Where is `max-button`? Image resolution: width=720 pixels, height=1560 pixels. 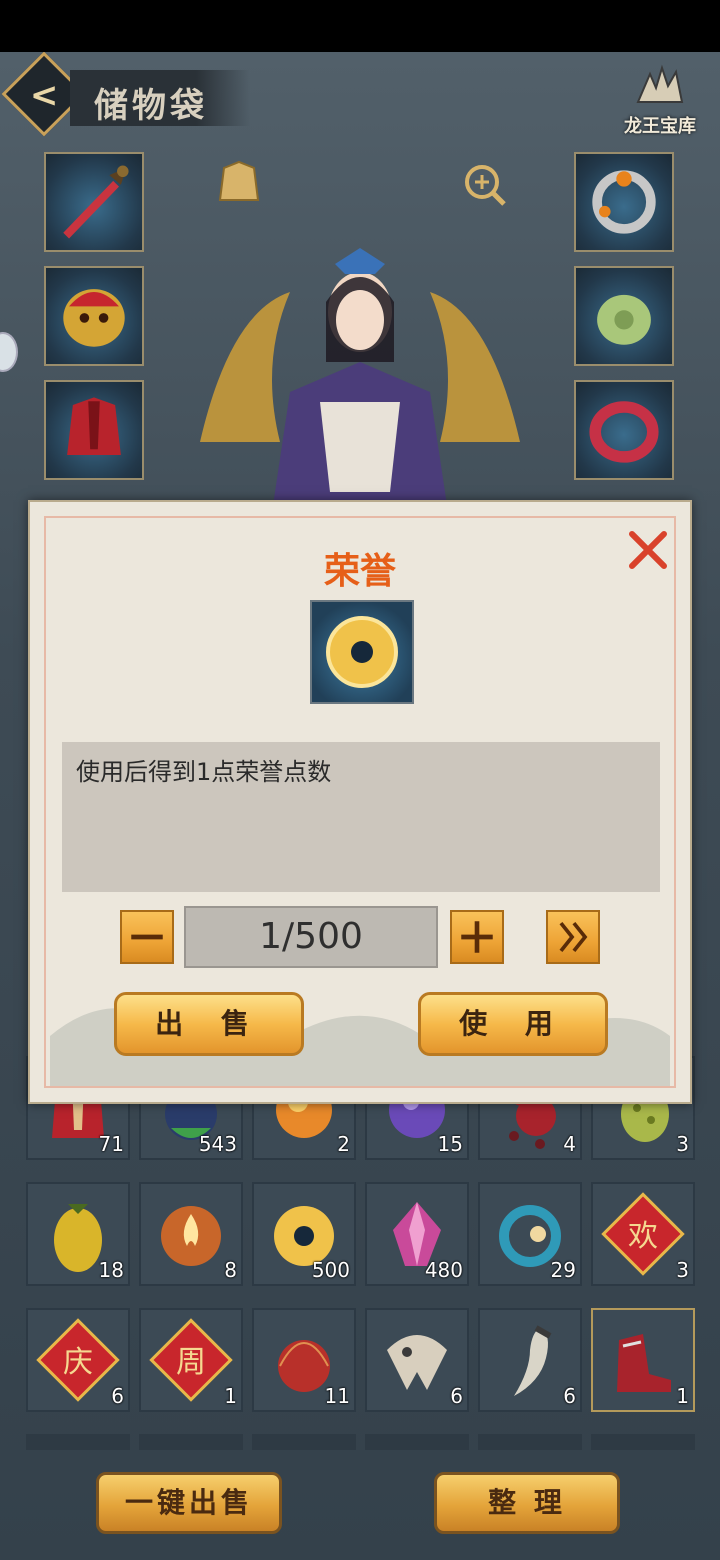 max-button is located at coordinates (573, 937).